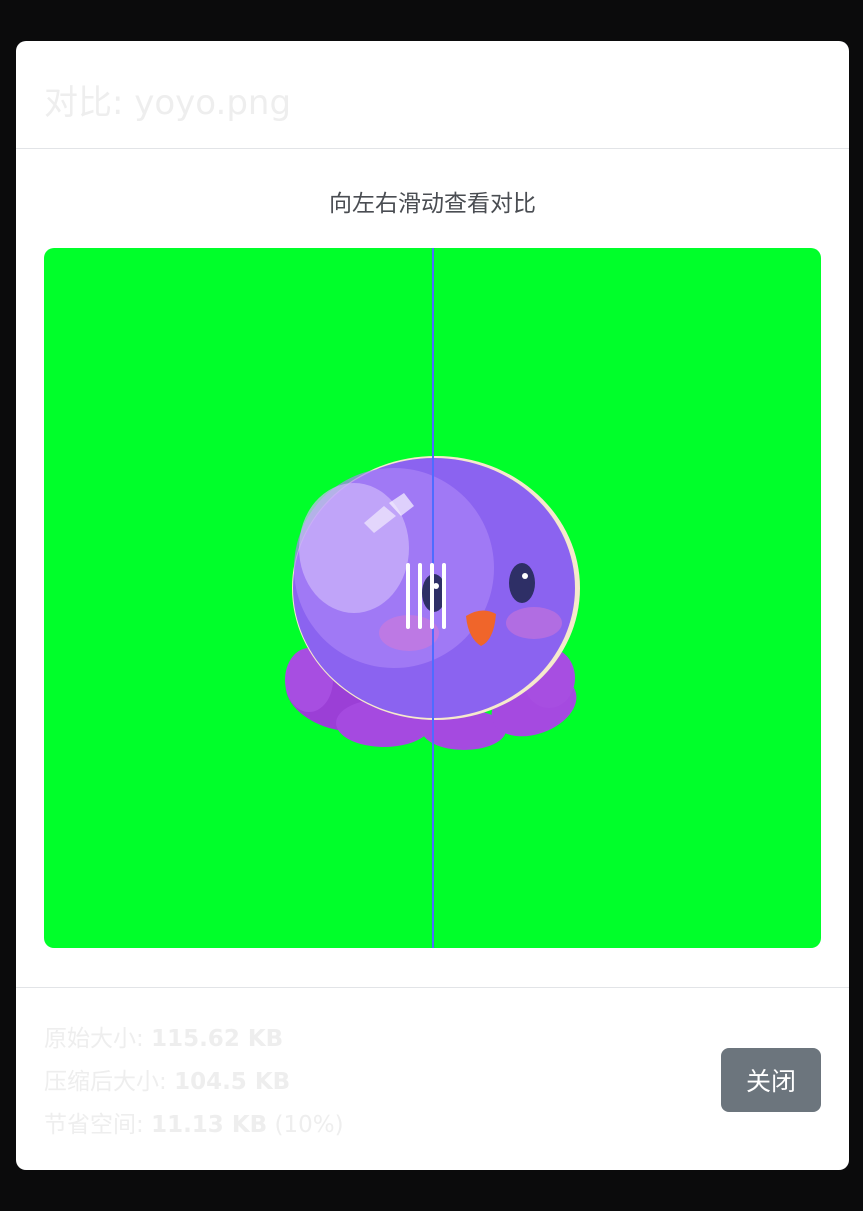 The image size is (863, 1211). Describe the element at coordinates (771, 1080) in the screenshot. I see `close-button: 关闭` at that location.